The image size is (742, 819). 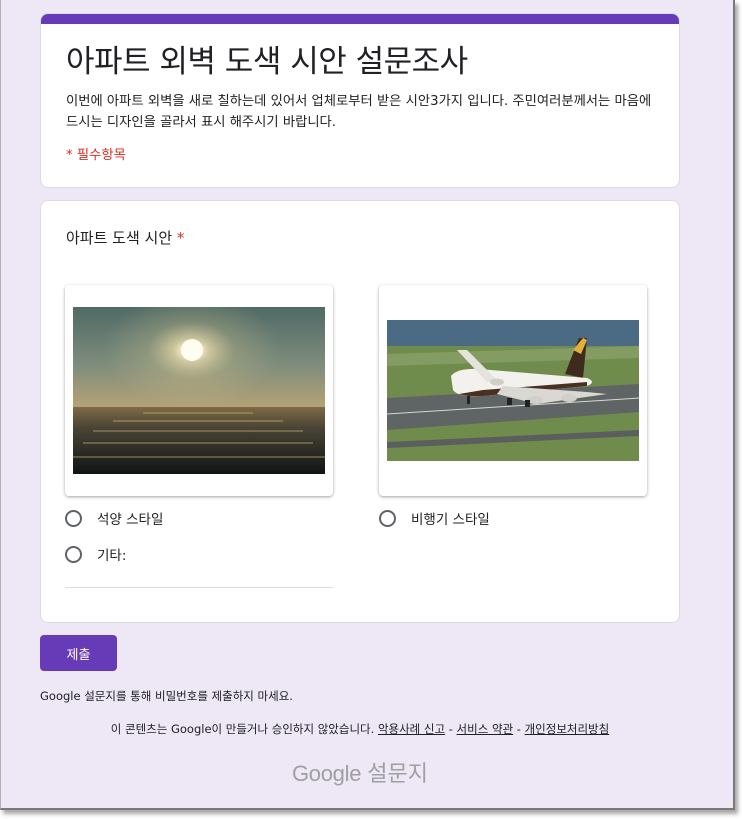 What do you see at coordinates (78, 653) in the screenshot?
I see `submit-button: 제출` at bounding box center [78, 653].